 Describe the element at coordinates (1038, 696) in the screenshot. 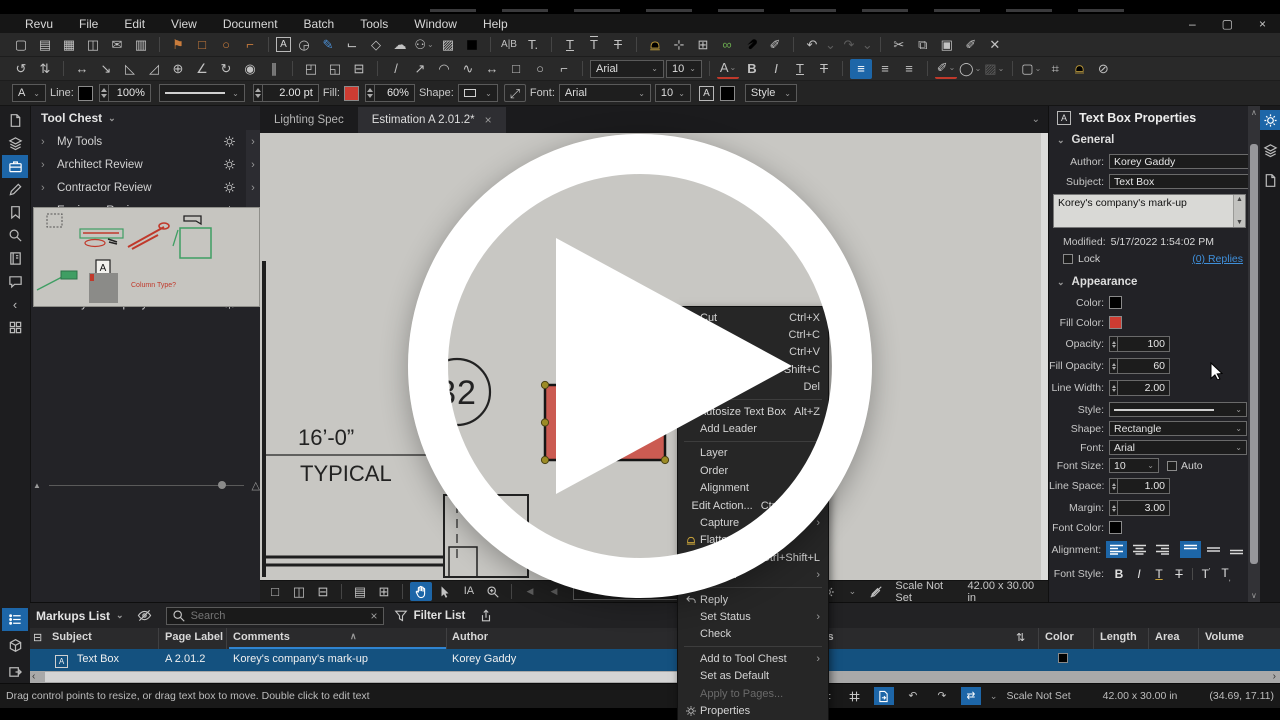

I see `status-scale-label: Scale Not Set` at that location.